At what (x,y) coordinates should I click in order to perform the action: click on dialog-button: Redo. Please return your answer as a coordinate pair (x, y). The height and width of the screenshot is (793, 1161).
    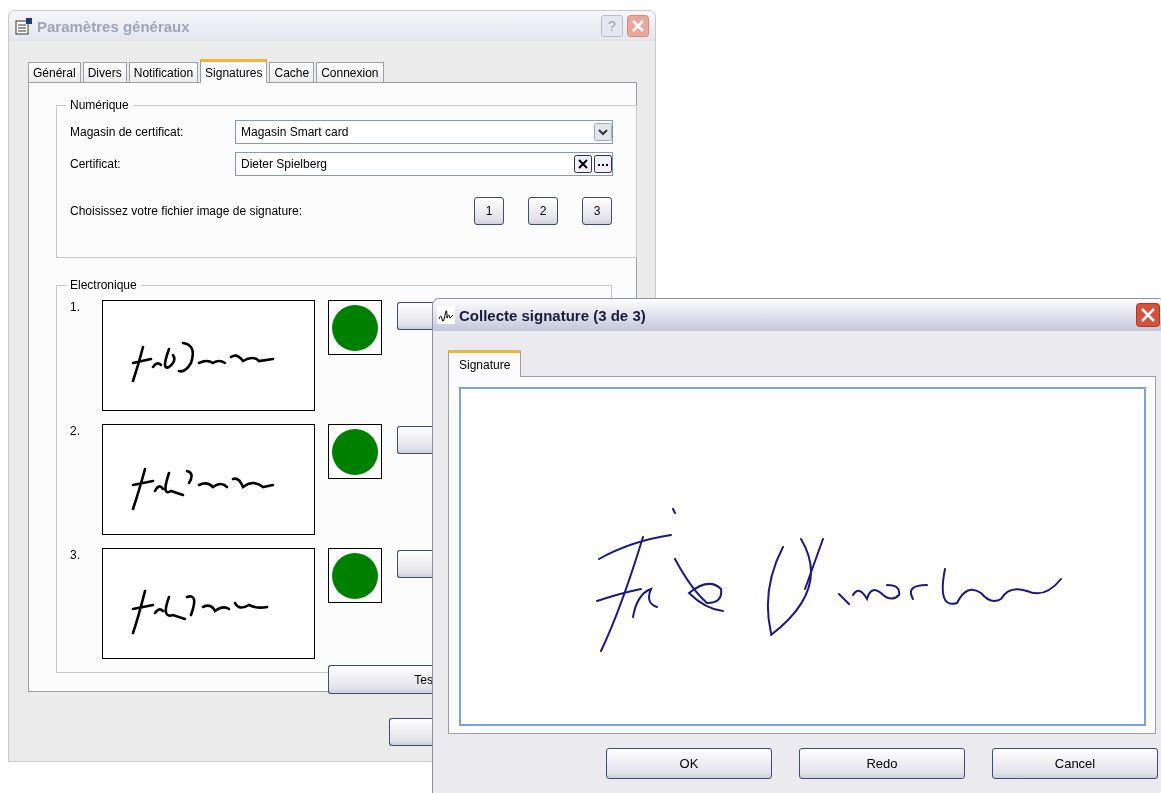
    Looking at the image, I should click on (882, 763).